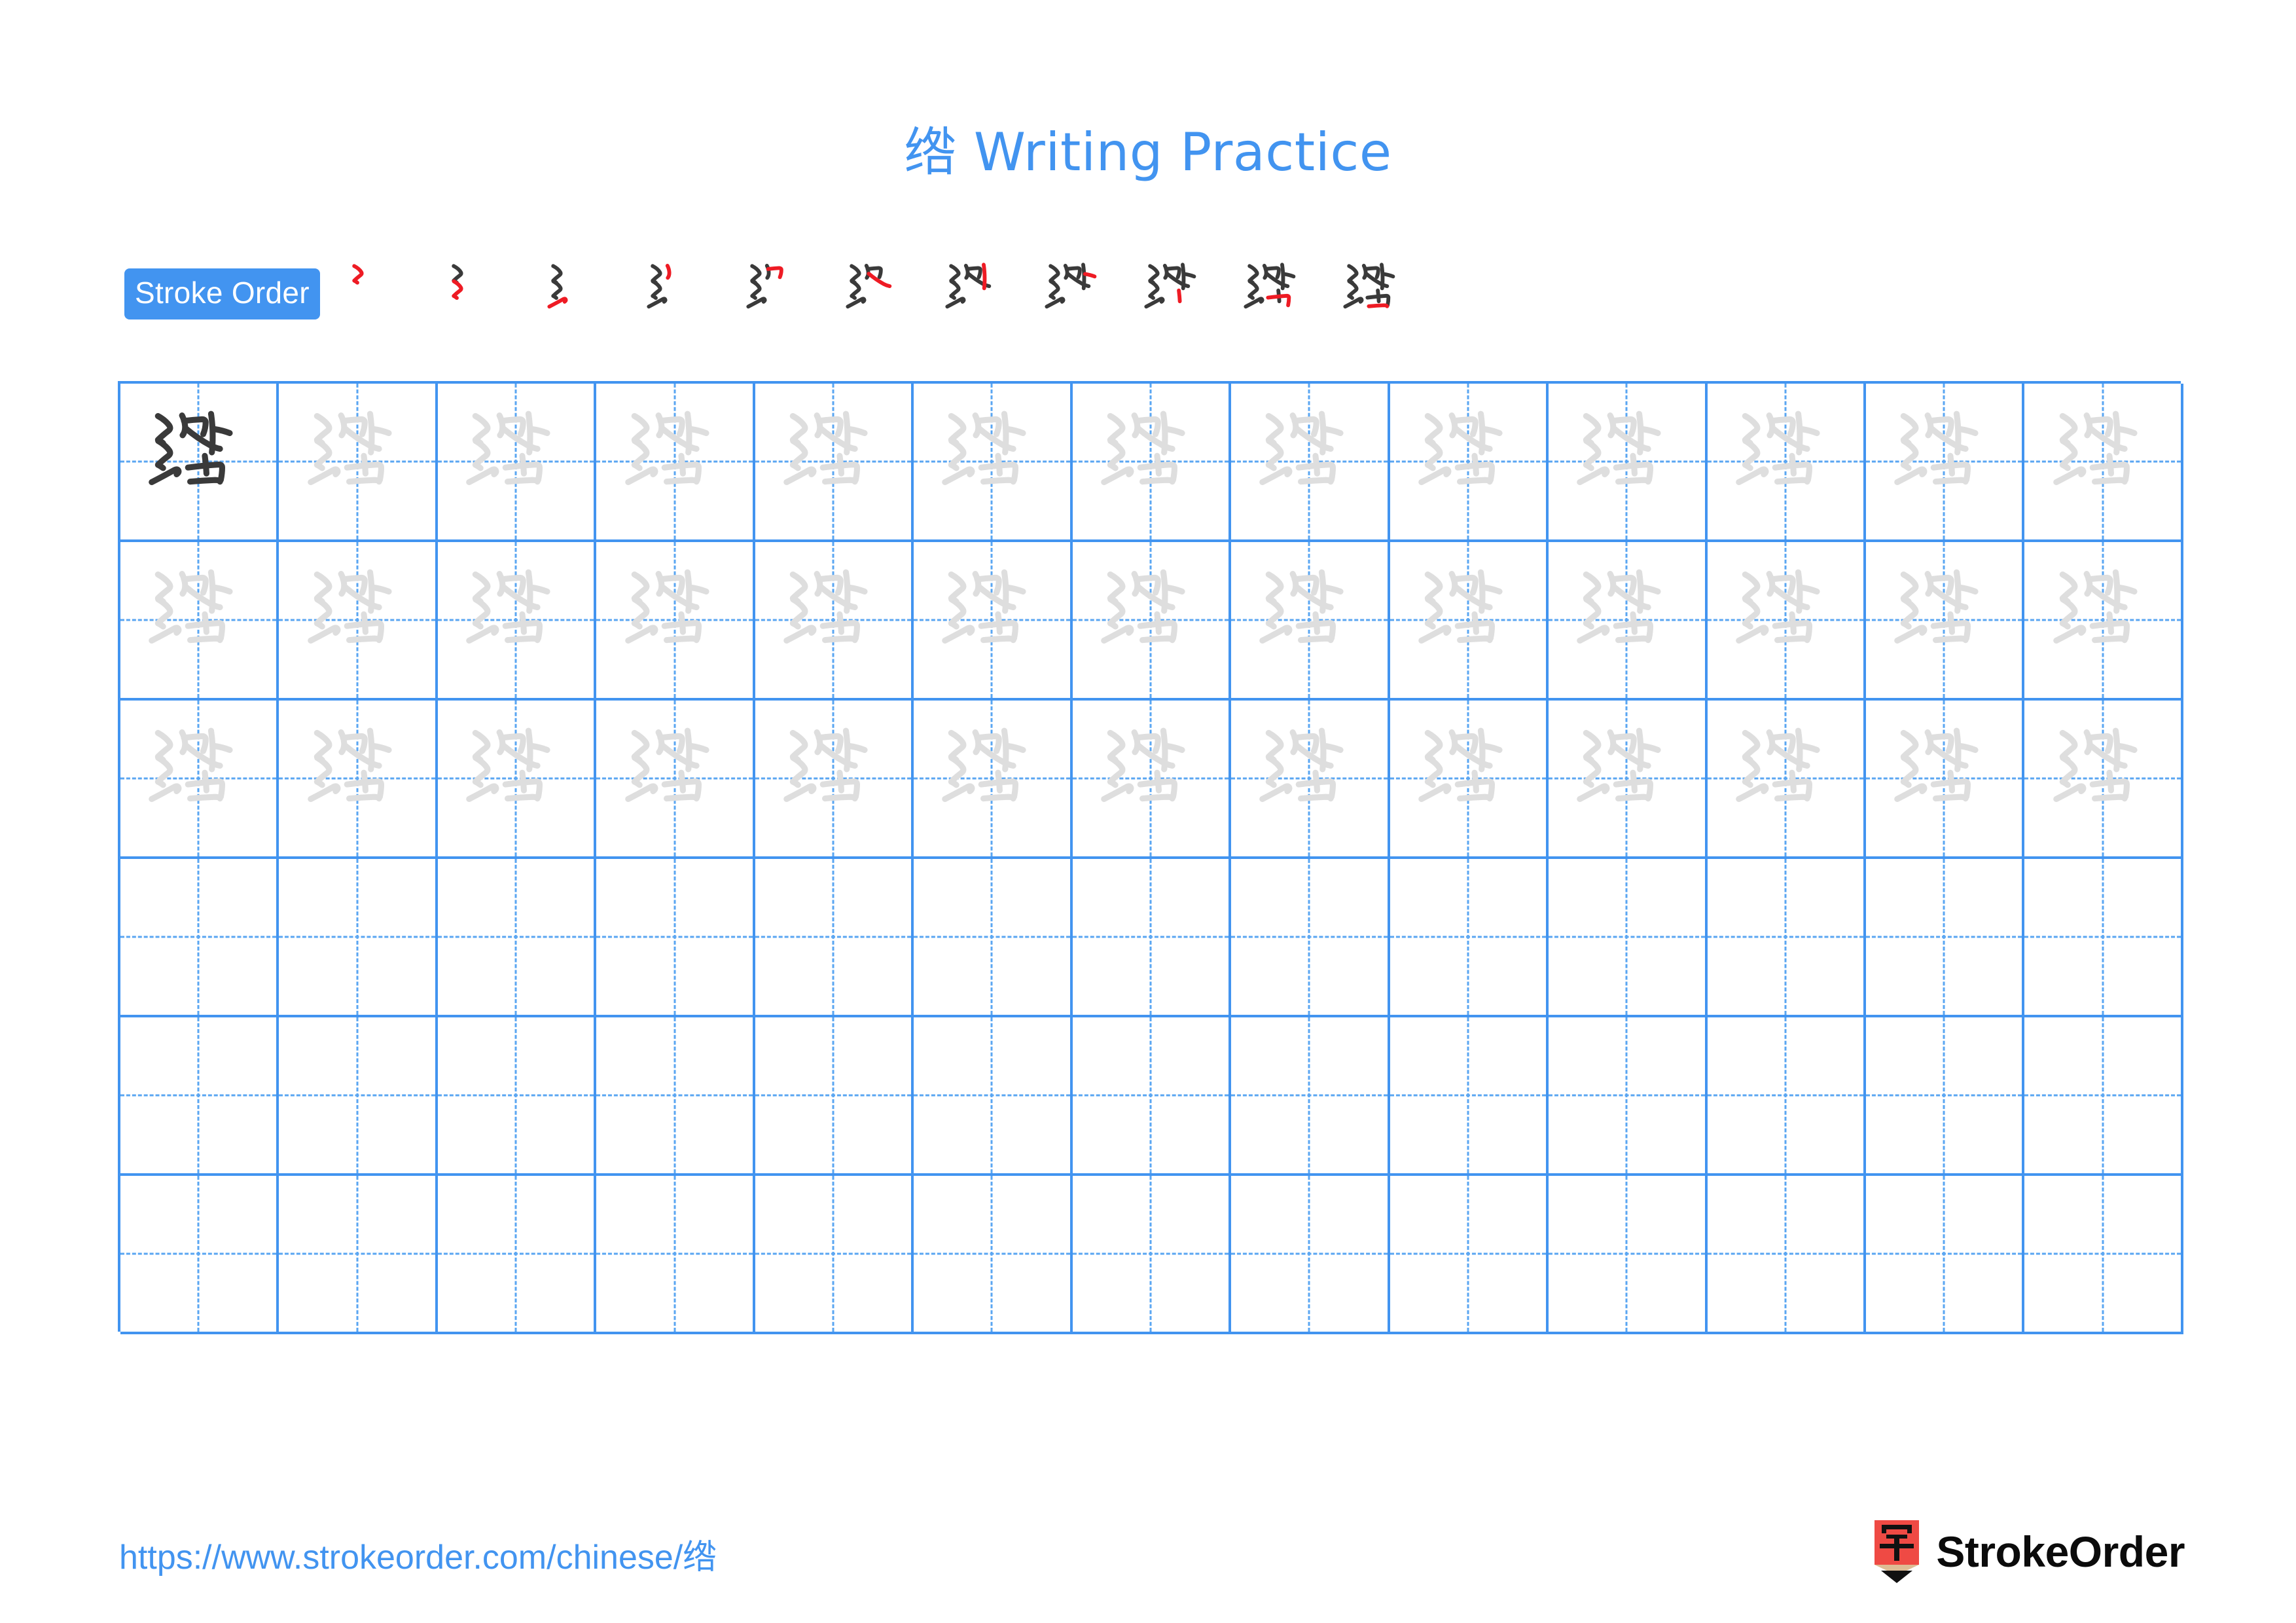  Describe the element at coordinates (418, 1553) in the screenshot. I see `footer-url: https://www.strokeorder.com/chinese/绺` at that location.